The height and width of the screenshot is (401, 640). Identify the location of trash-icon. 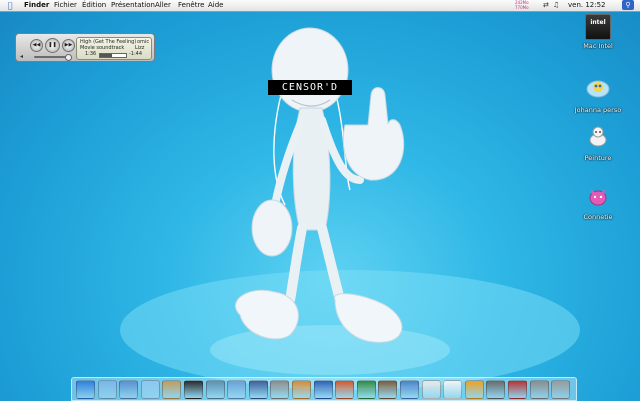
(561, 389).